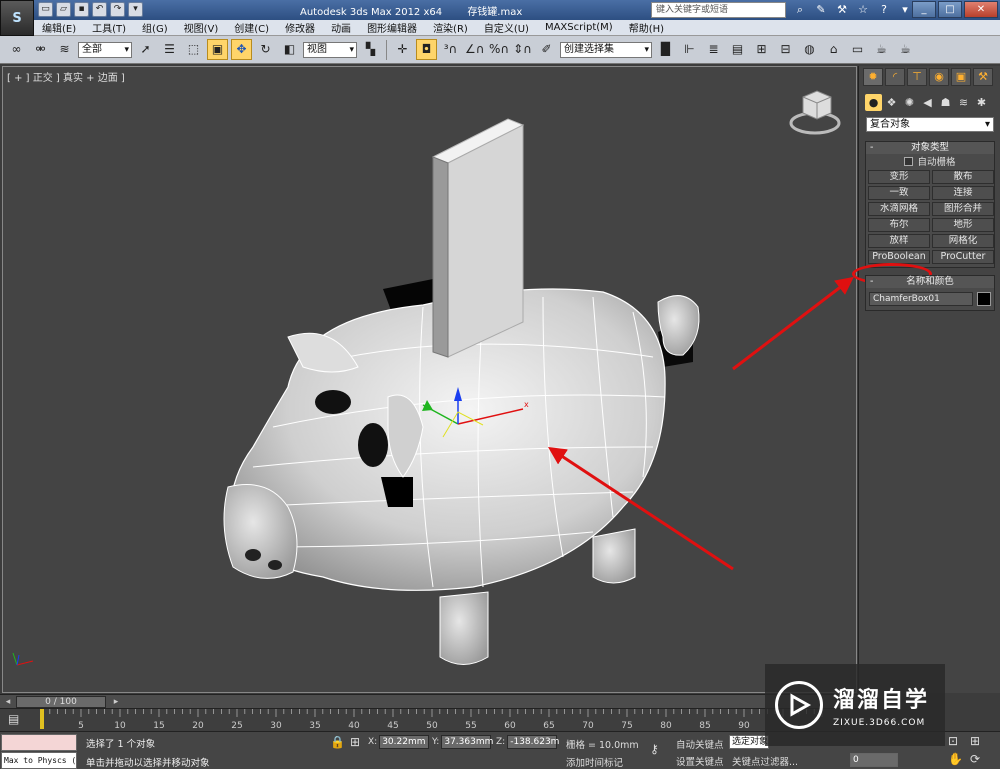 This screenshot has height=769, width=1000. I want to click on app-logo-button: S, so click(17, 18).